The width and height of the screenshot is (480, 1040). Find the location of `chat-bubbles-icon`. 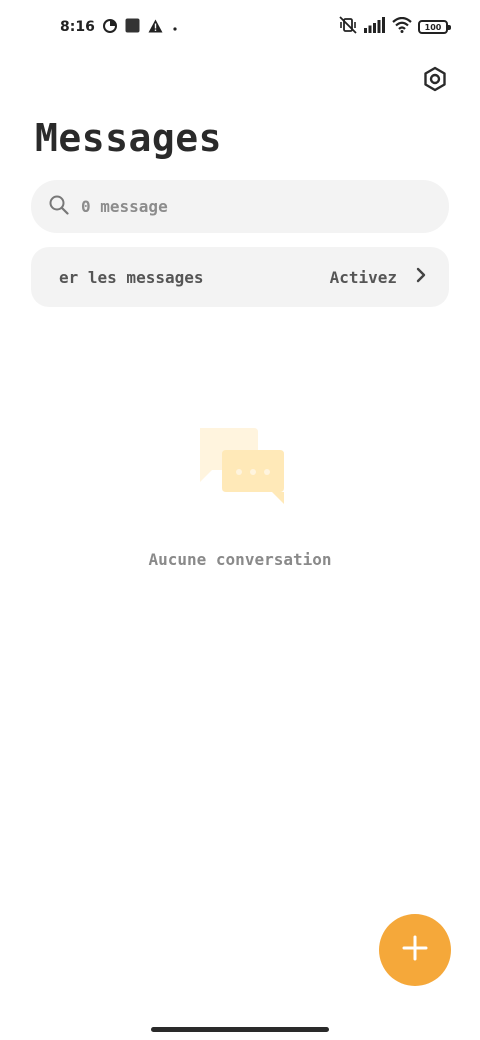

chat-bubbles-icon is located at coordinates (241, 467).